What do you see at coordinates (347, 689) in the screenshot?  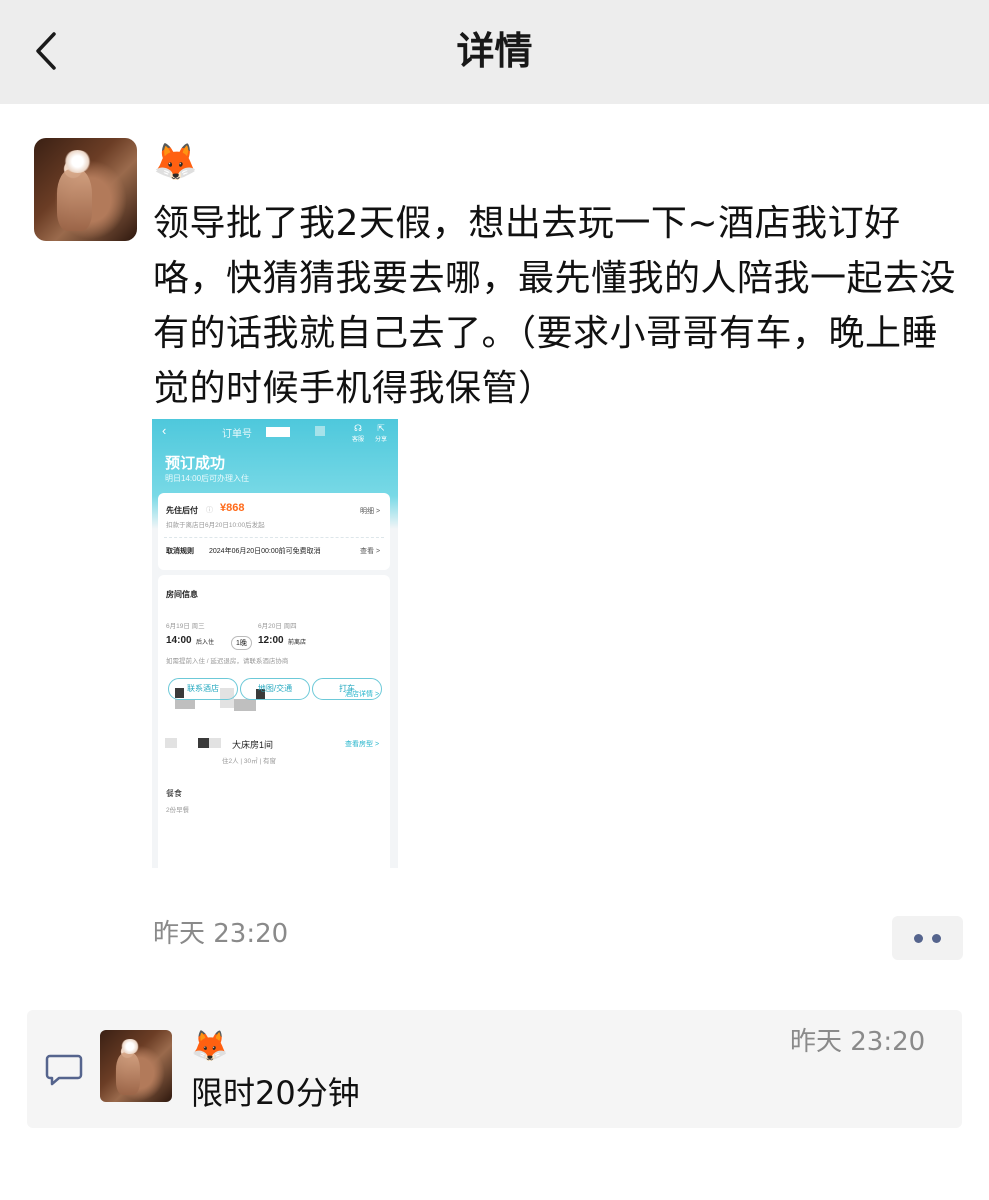 I see `screenshot-taxi-button: 打车` at bounding box center [347, 689].